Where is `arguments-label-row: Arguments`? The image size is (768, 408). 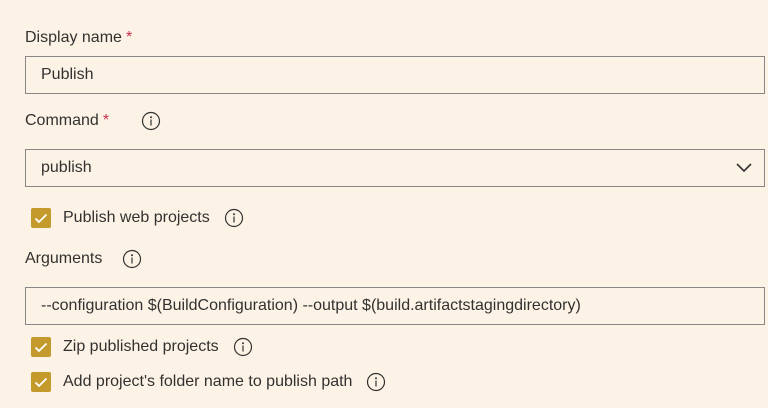
arguments-label-row: Arguments is located at coordinates (83, 259).